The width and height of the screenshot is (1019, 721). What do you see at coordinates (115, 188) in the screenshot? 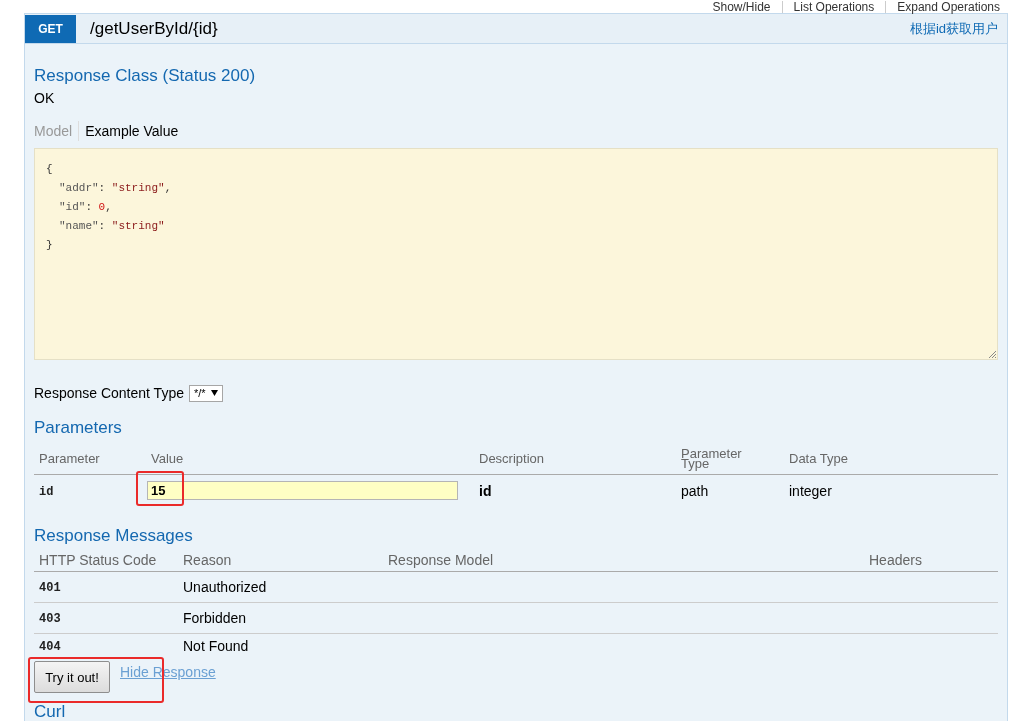
I see `code-line: "addr": "string",` at bounding box center [115, 188].